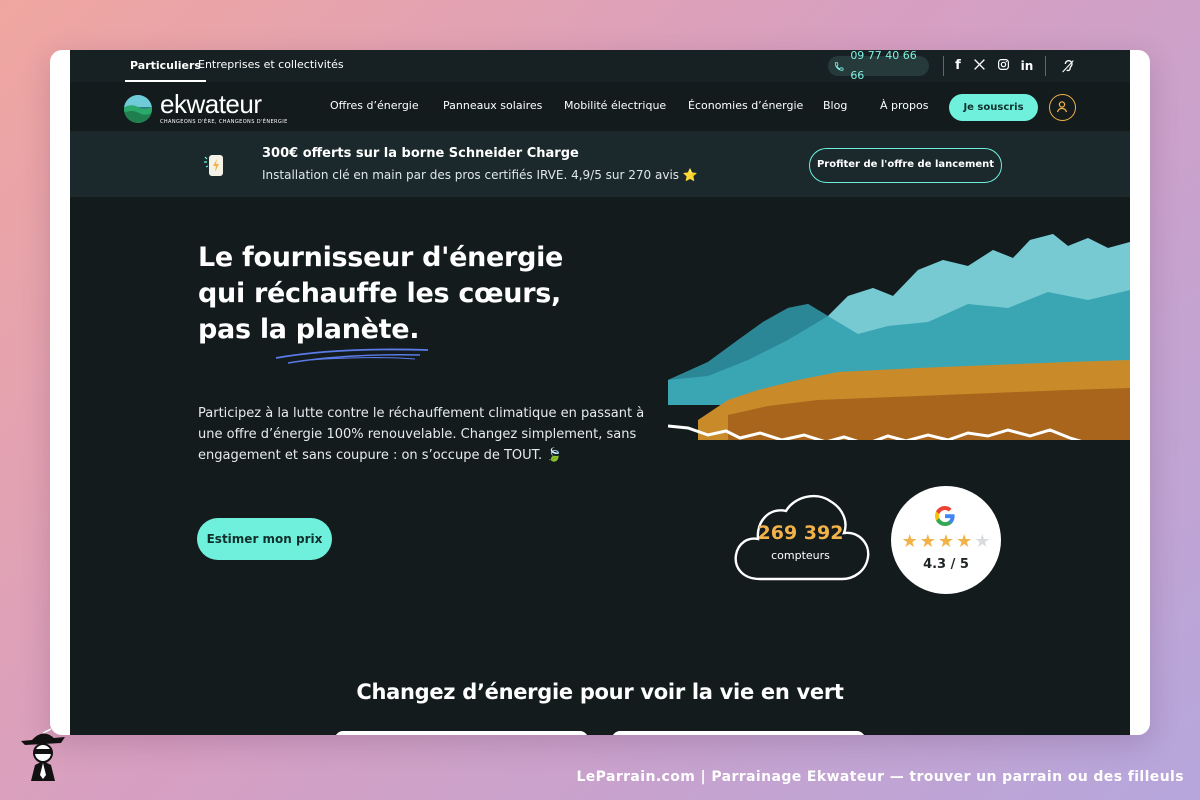 Image resolution: width=1200 pixels, height=800 pixels. I want to click on launch-offer-button: Profiter de l'offre de lancement, so click(905, 165).